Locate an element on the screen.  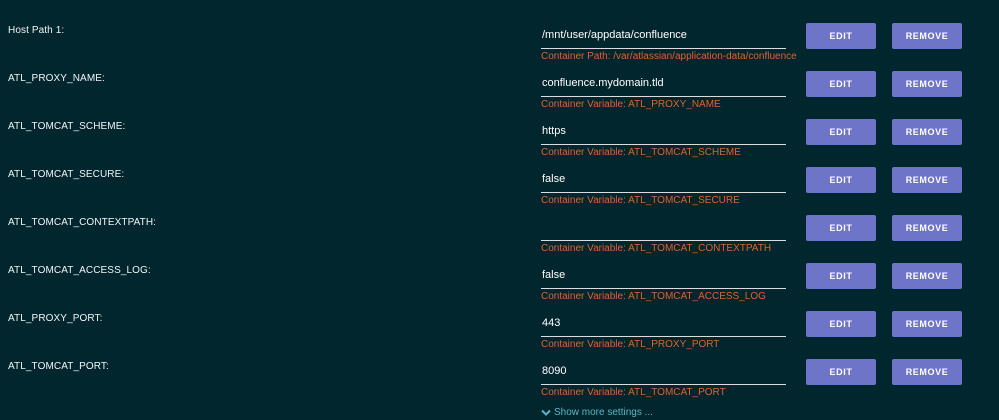
setting-label: ATL_PROXY_NAME: is located at coordinates (56, 78).